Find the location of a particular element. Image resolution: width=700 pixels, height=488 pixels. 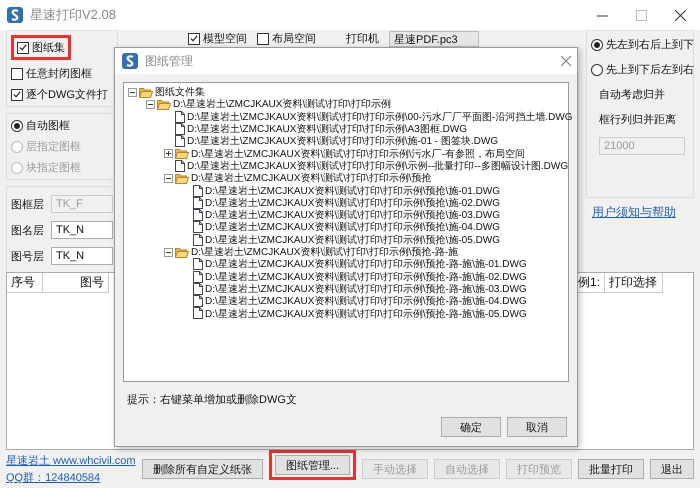

window-title: 星速打印V2.08 is located at coordinates (73, 15).